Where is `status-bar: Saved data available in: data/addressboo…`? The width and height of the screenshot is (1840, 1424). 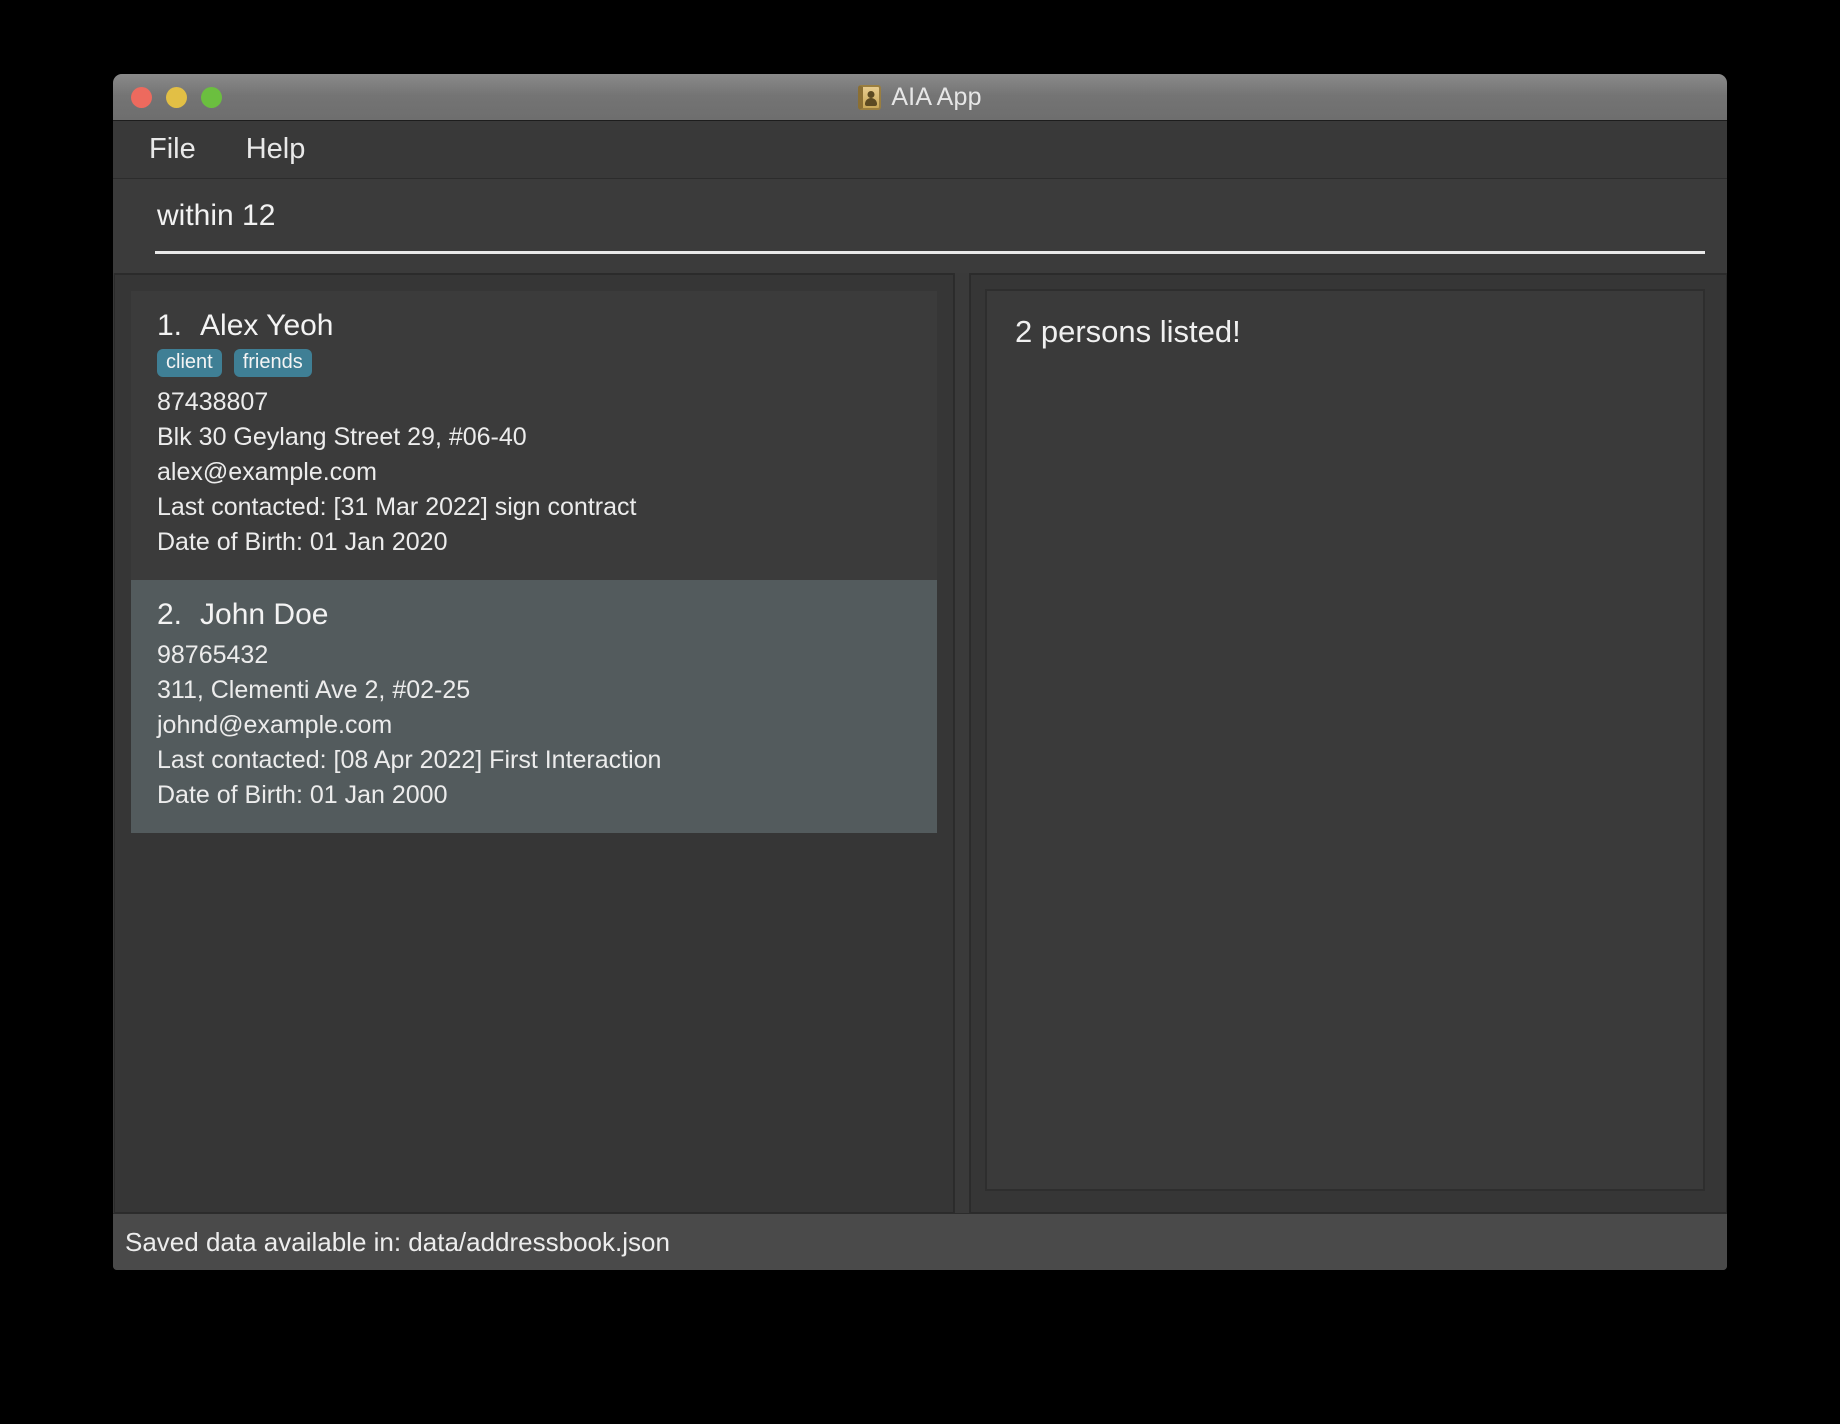
status-bar: Saved data available in: data/addressboo… is located at coordinates (920, 1241).